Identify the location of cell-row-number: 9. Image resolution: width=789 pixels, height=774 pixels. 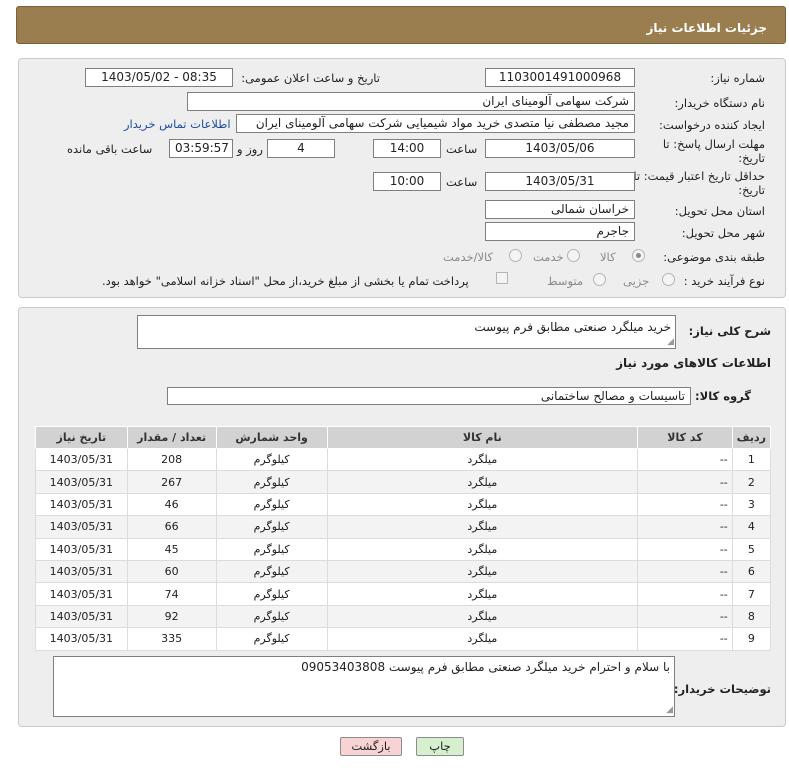
(751, 639).